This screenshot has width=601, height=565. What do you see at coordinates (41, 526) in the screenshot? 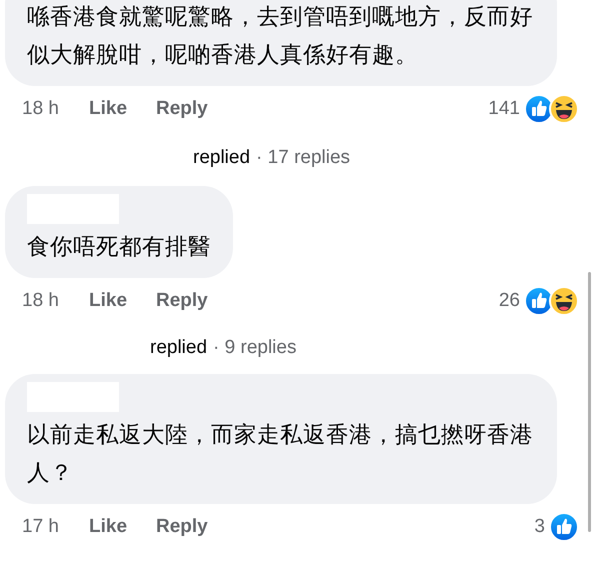
I see `timestamp: 17 h` at bounding box center [41, 526].